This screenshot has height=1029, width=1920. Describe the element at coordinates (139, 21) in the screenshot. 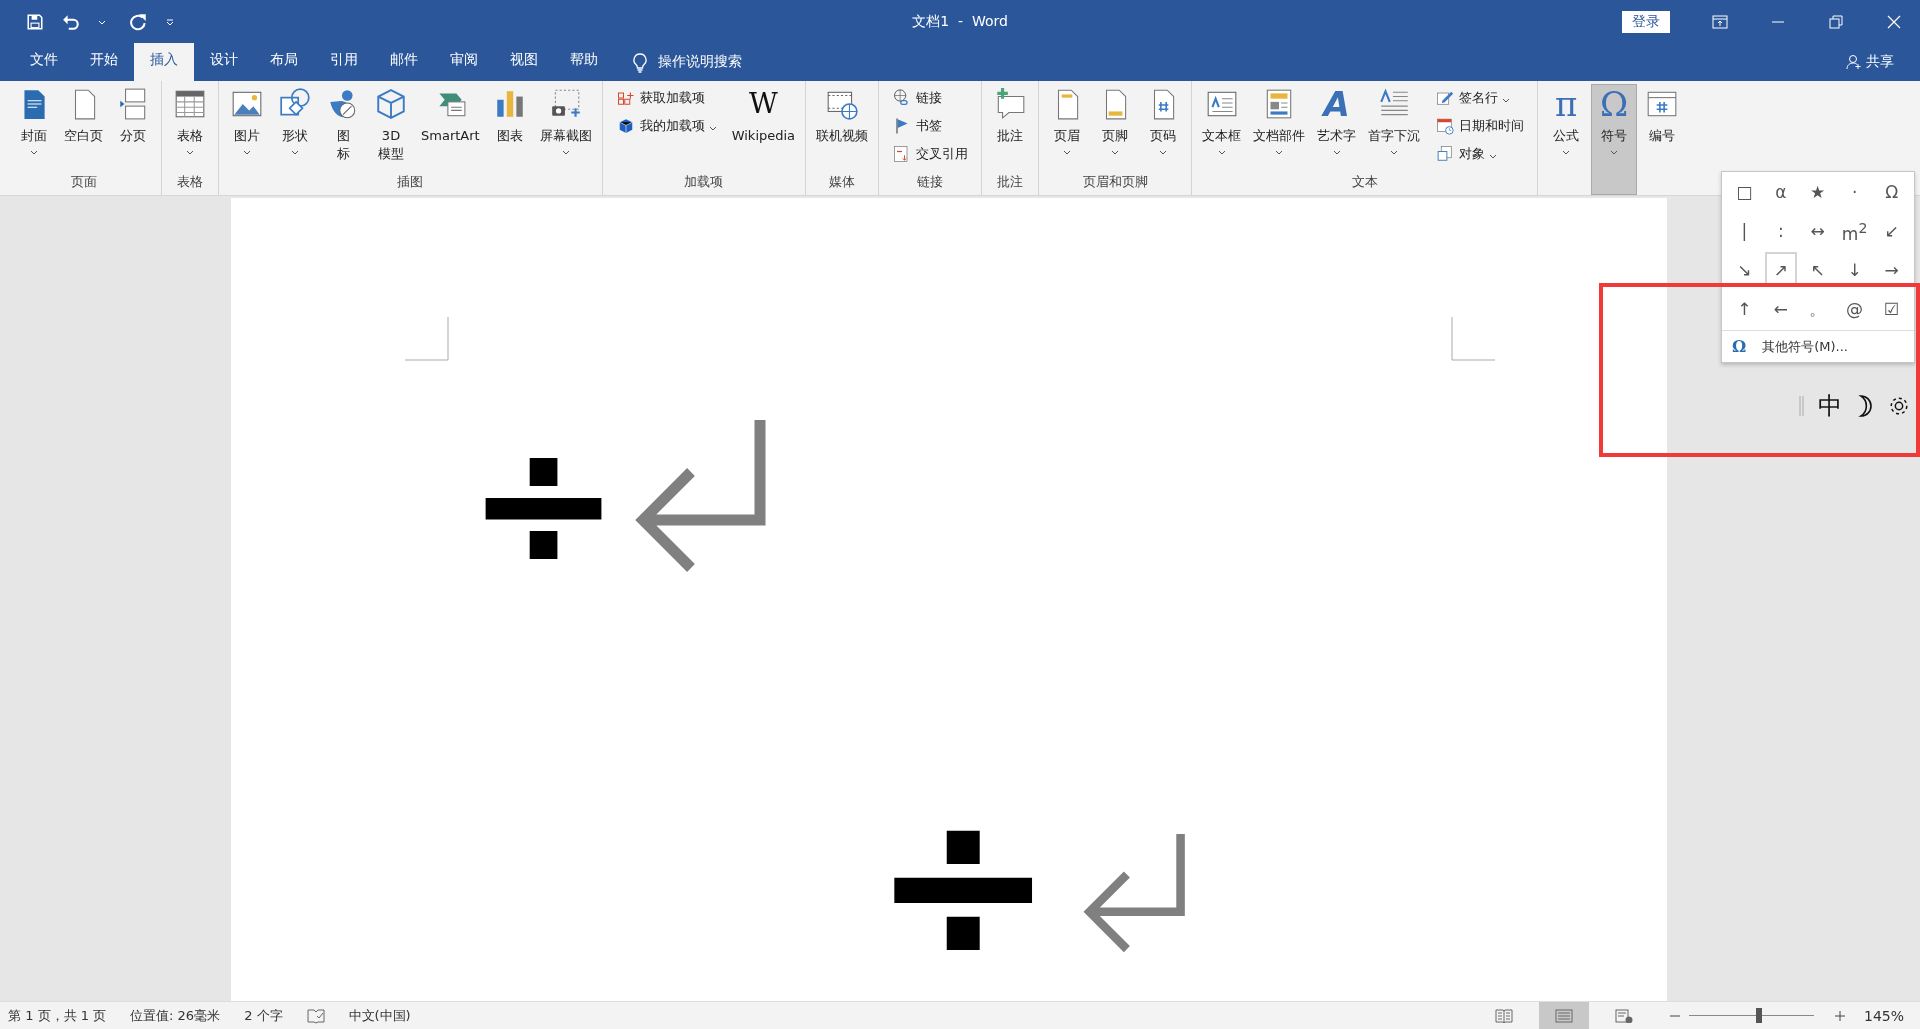

I see `redo-icon` at that location.